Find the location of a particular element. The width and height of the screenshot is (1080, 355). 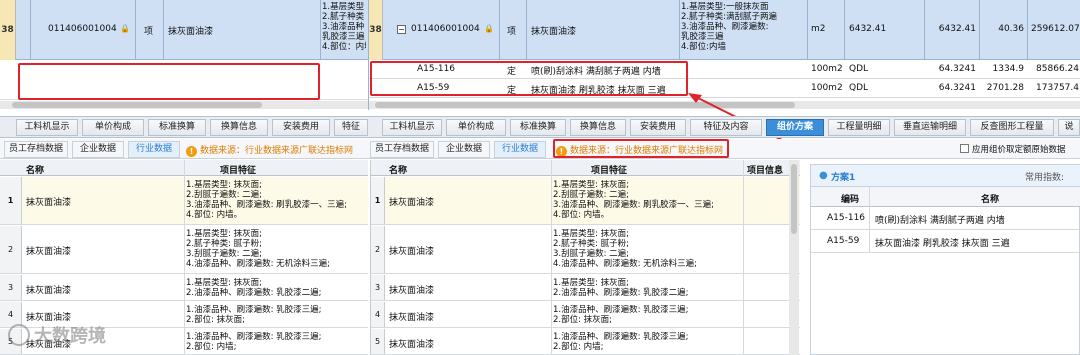

tab-right-6: 组价方案 is located at coordinates (795, 127).